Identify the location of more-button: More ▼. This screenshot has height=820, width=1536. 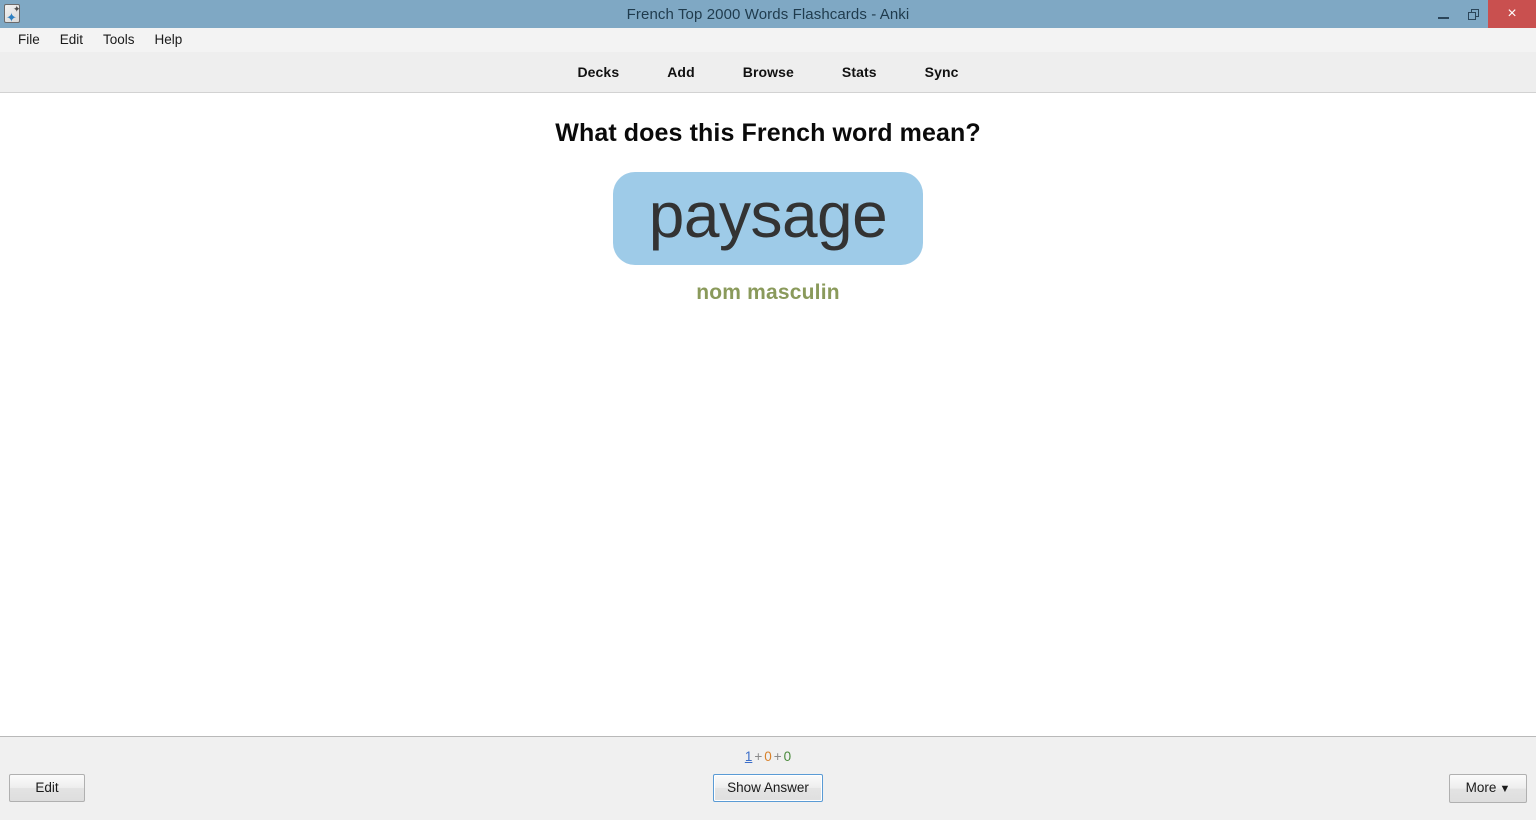
(1488, 788).